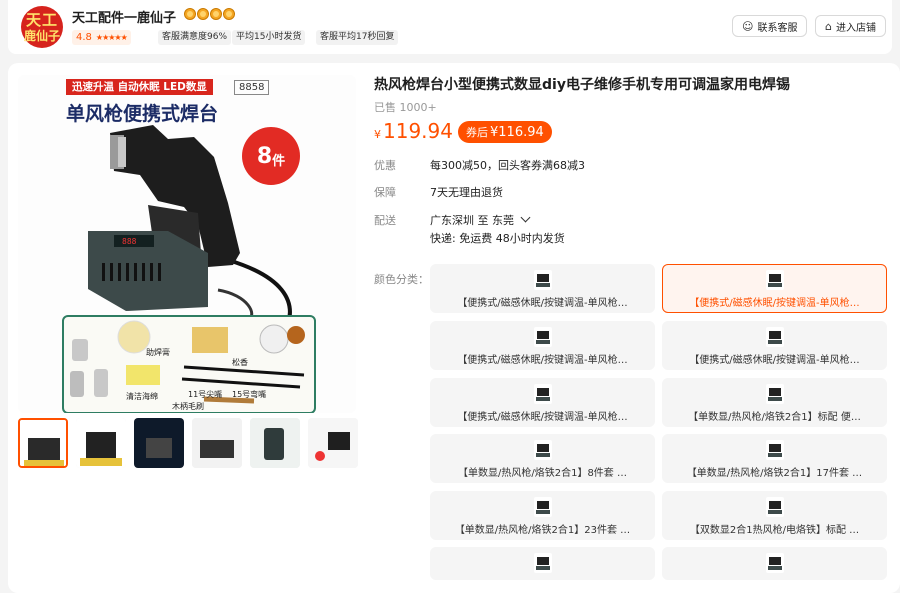 The image size is (900, 593). What do you see at coordinates (517, 132) in the screenshot?
I see `coupon-price: ¥116.94` at bounding box center [517, 132].